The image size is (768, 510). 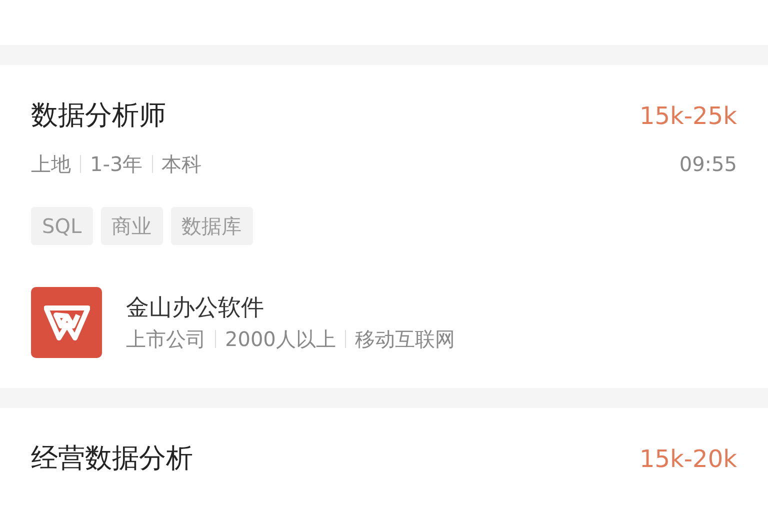 I want to click on company-logo-icon, so click(x=66, y=322).